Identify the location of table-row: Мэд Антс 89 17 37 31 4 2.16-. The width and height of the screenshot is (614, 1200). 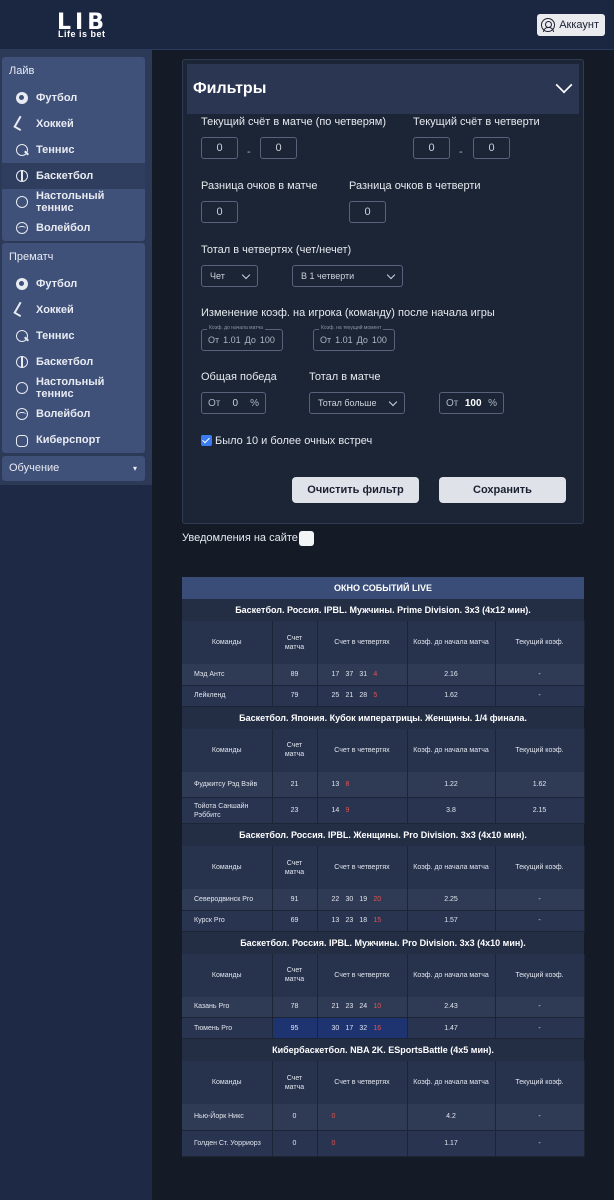
(383, 675).